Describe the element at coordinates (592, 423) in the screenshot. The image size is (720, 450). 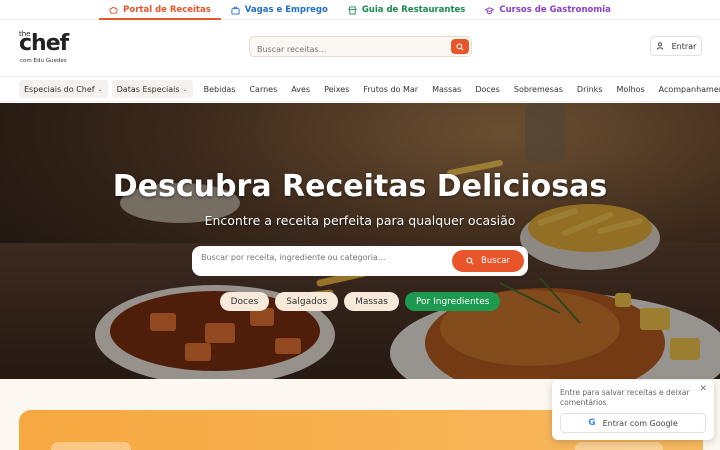
I see `google-icon: G` at that location.